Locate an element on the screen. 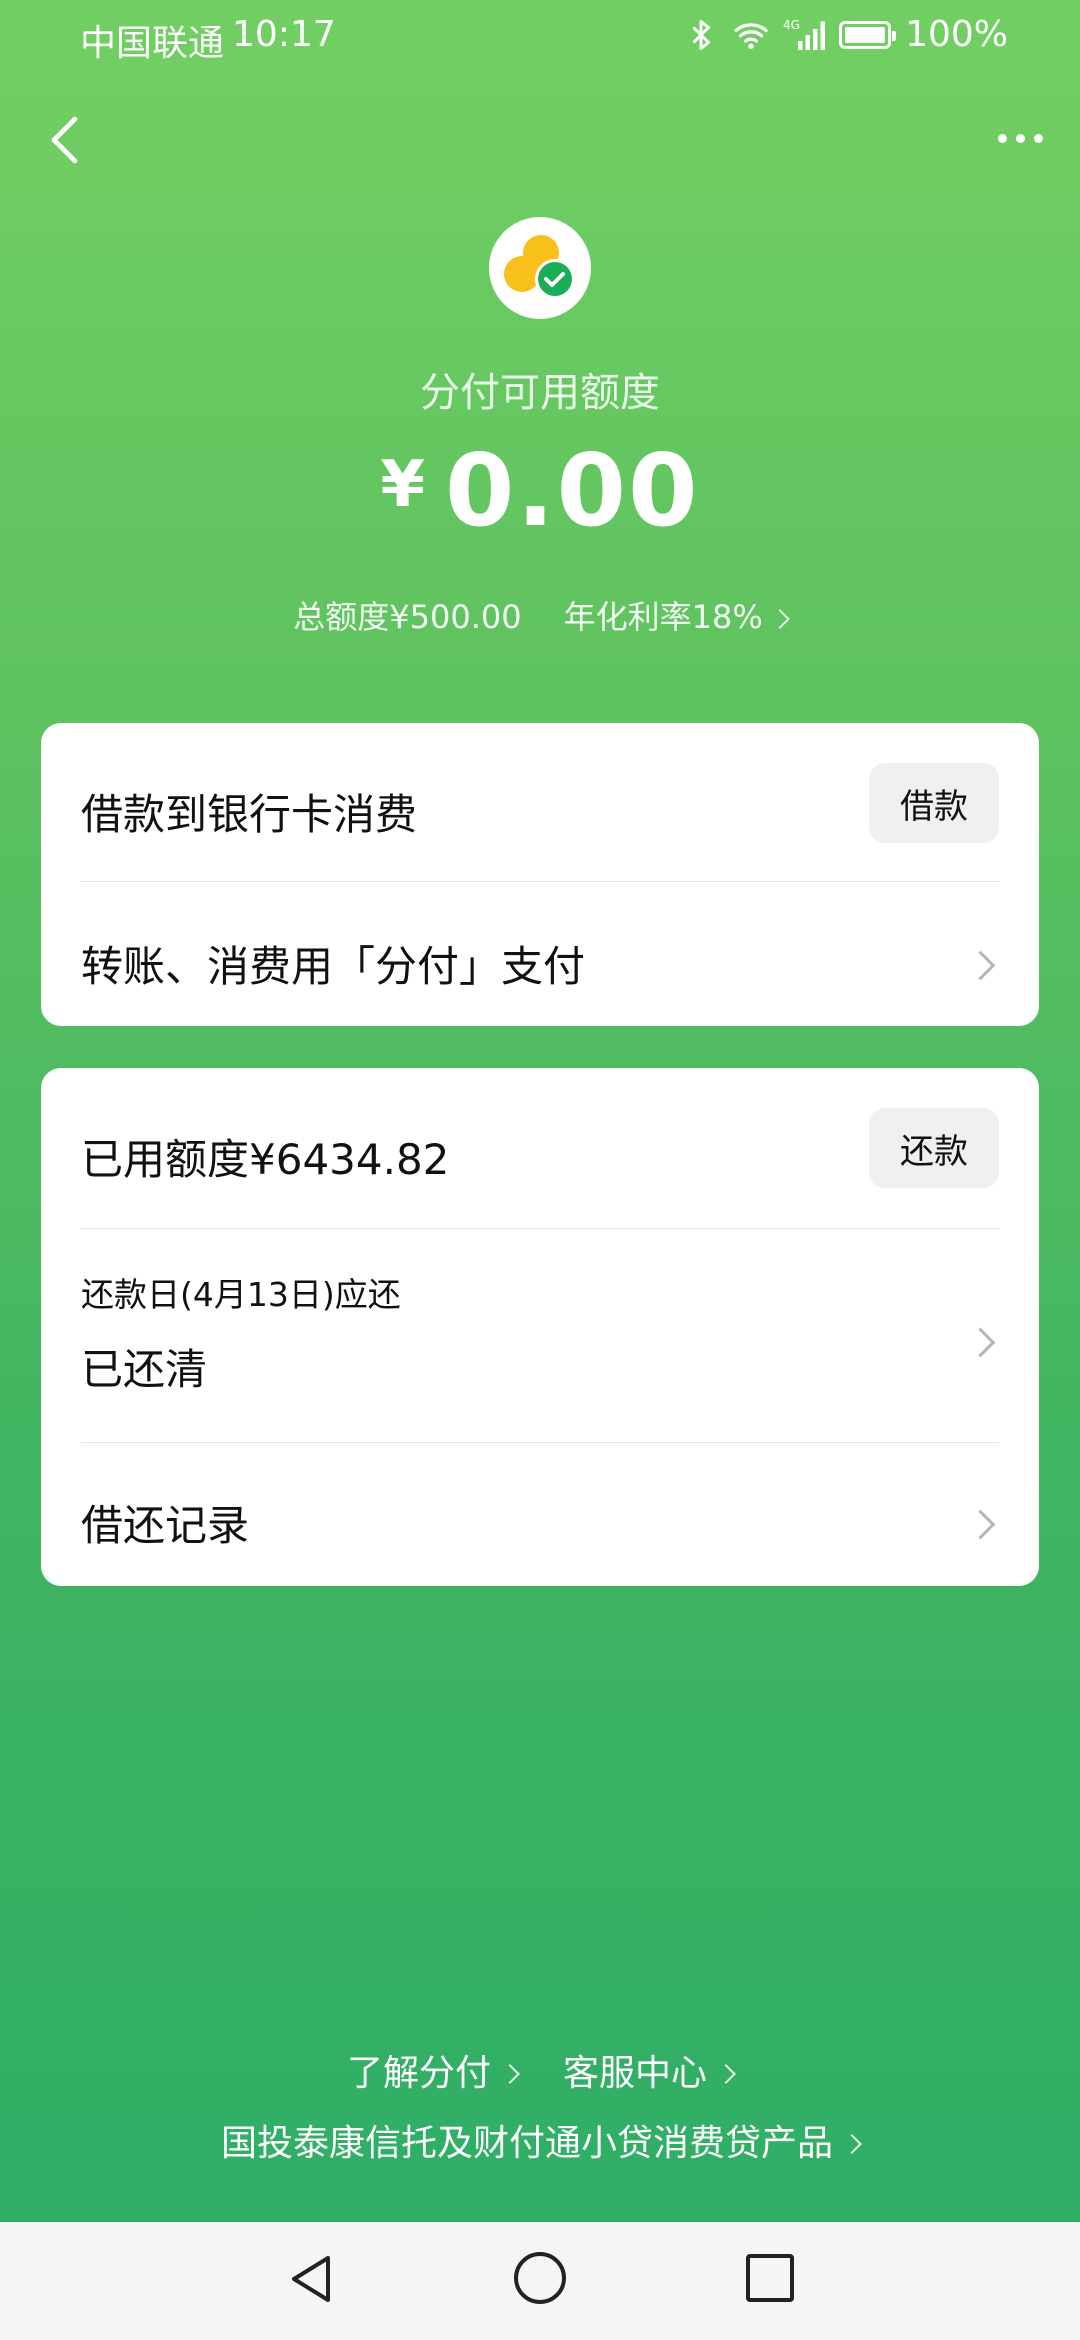  status-left: 中国联通 10:17 is located at coordinates (208, 40).